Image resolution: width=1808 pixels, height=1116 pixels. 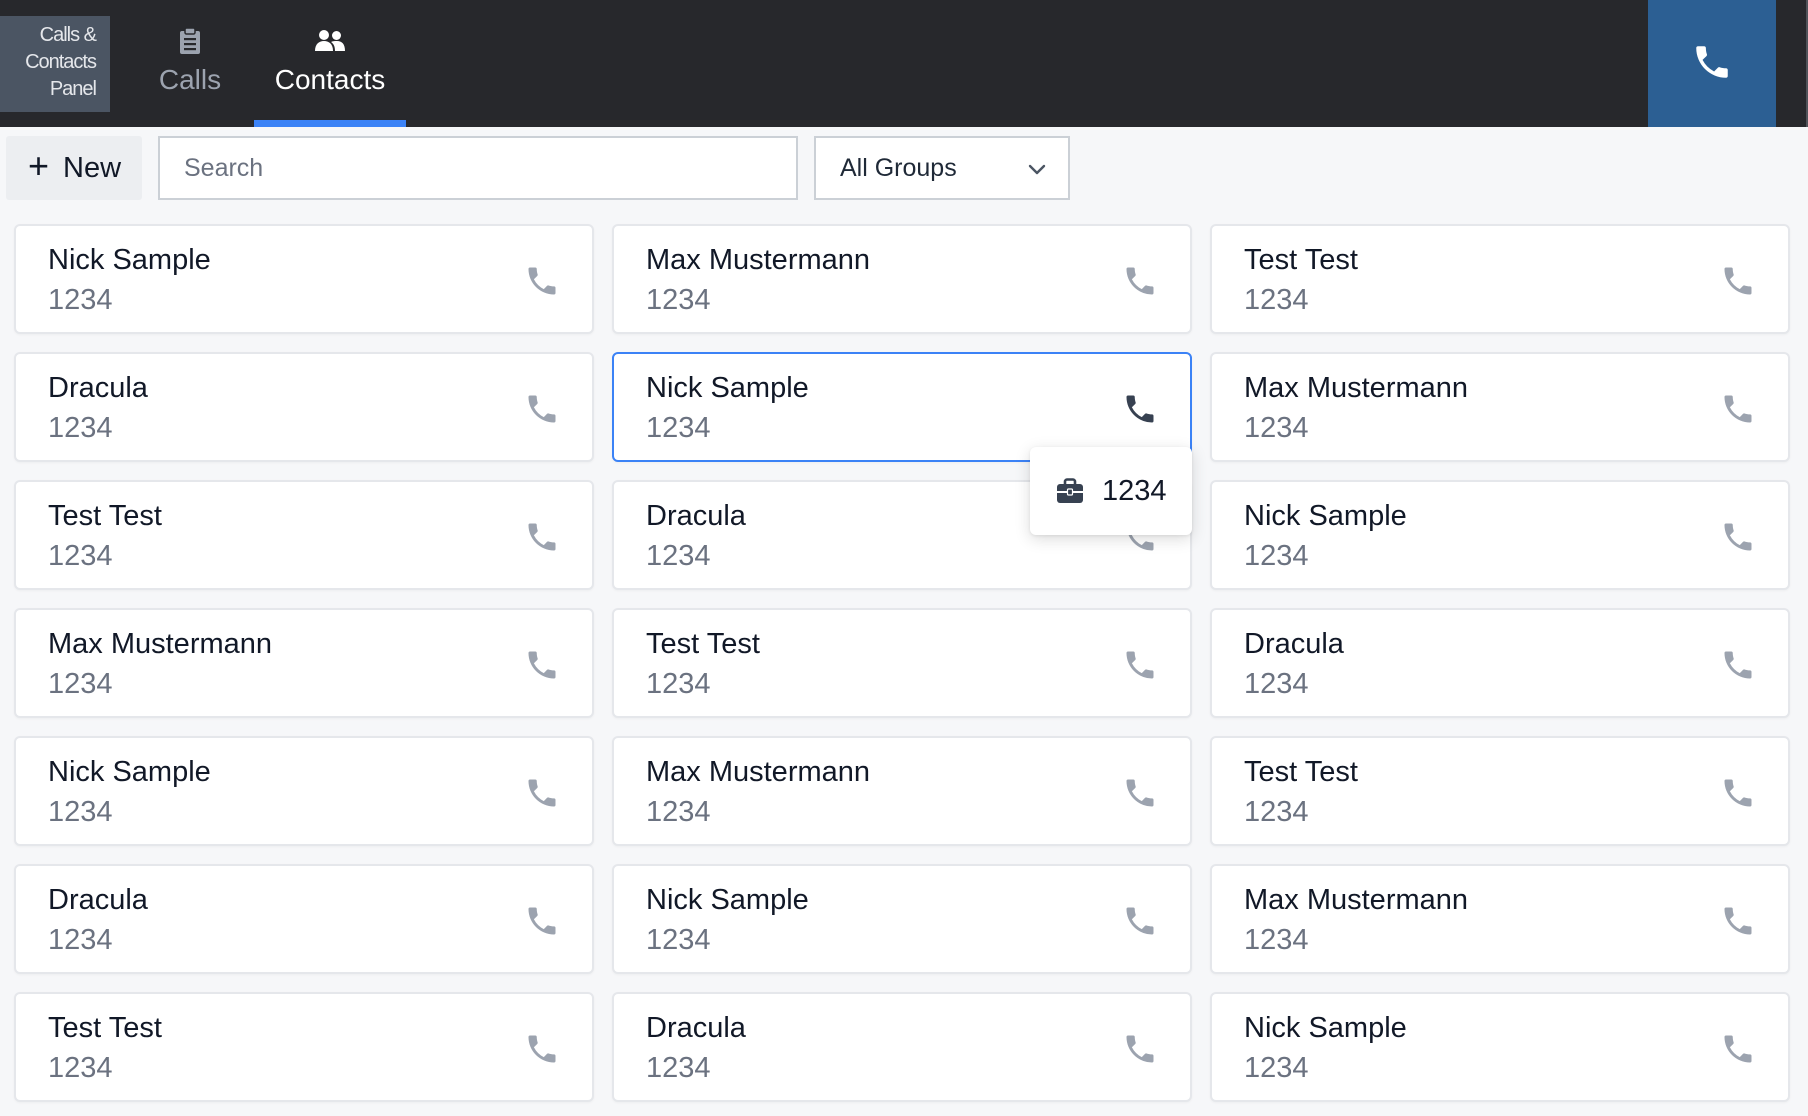 I want to click on users-icon, so click(x=330, y=41).